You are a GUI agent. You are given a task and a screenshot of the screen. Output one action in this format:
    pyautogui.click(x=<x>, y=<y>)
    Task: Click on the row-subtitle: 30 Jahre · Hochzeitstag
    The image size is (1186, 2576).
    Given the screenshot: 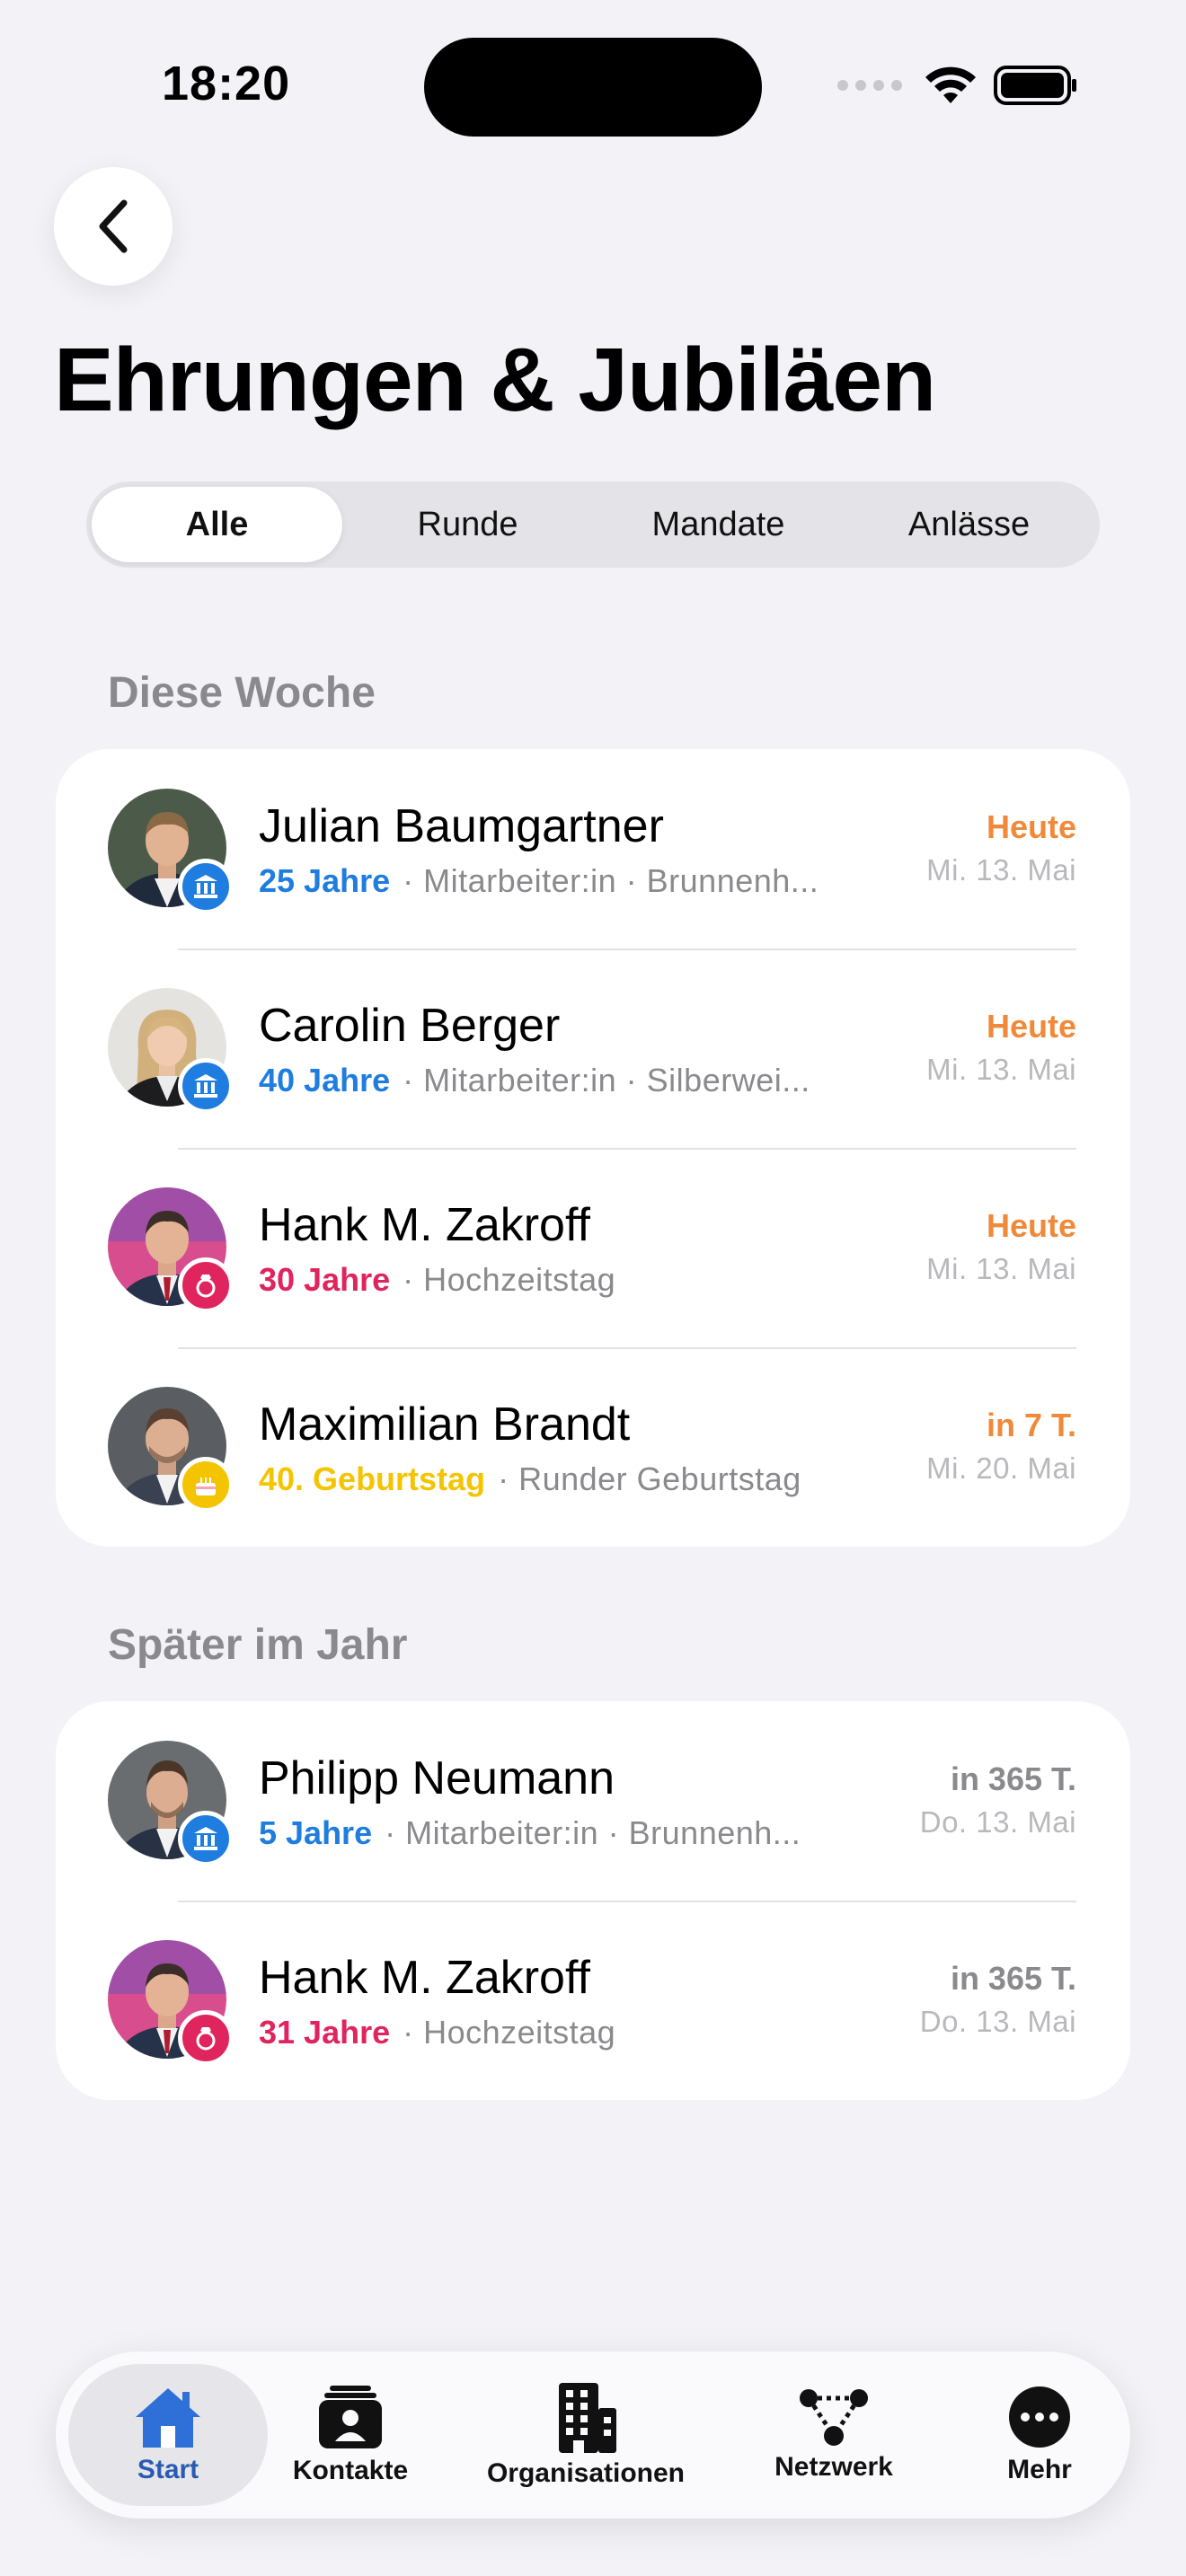 What is the action you would take?
    pyautogui.click(x=582, y=1280)
    